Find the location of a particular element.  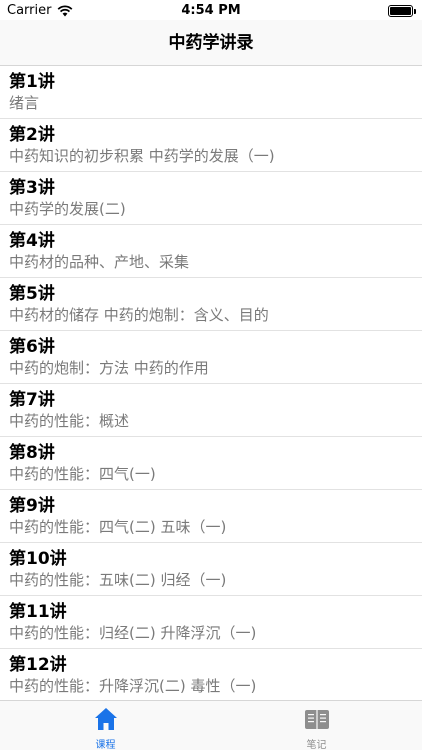

lecture-title: 第5讲 is located at coordinates (32, 294).